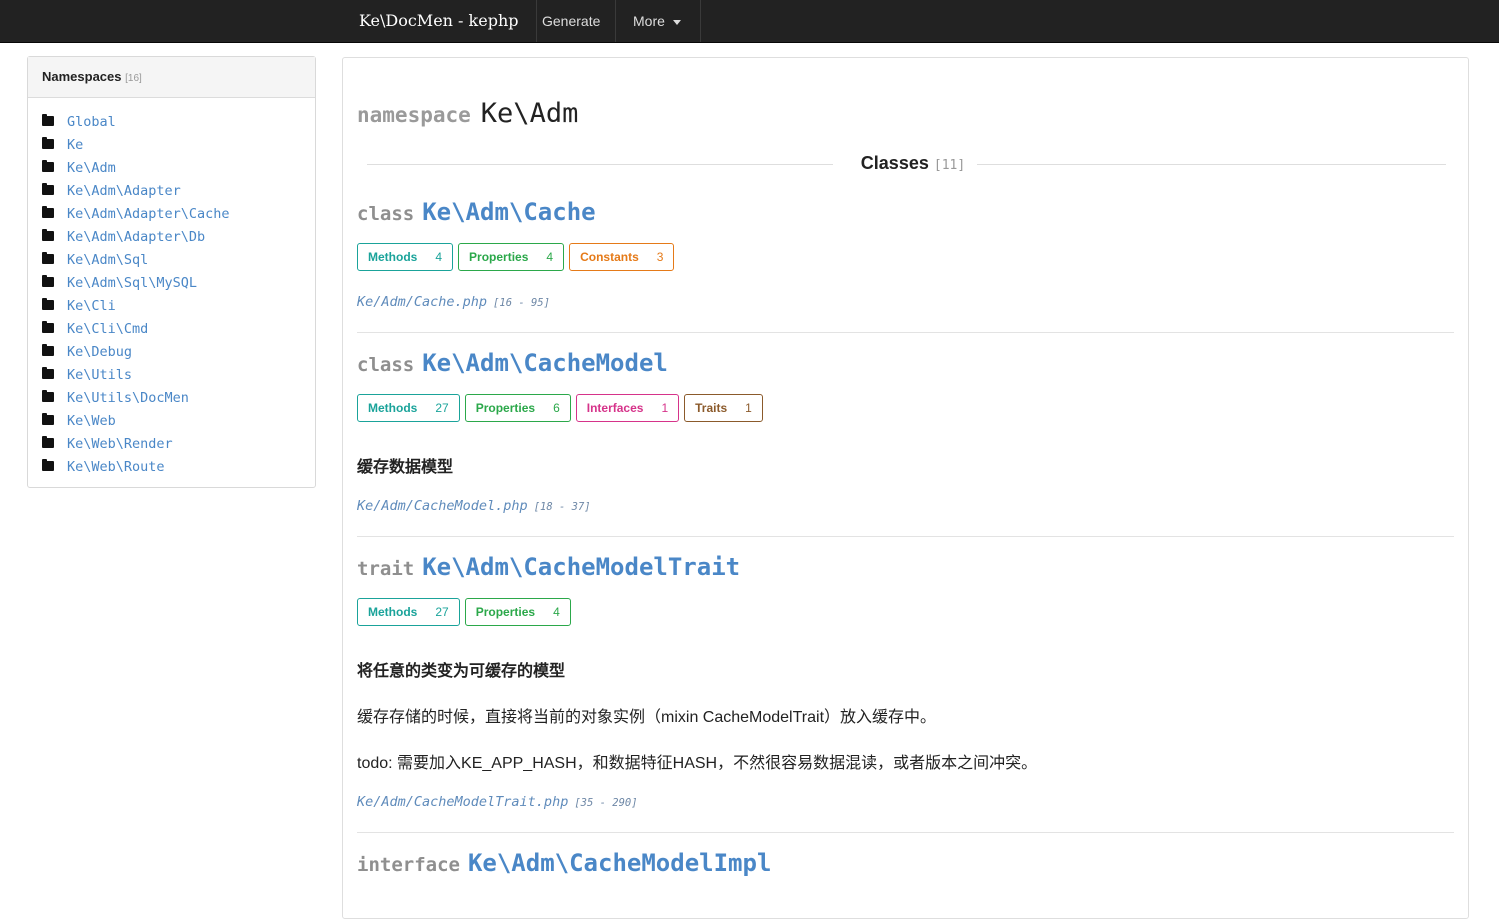 The width and height of the screenshot is (1499, 919). I want to click on badge-label: Interfaces, so click(615, 408).